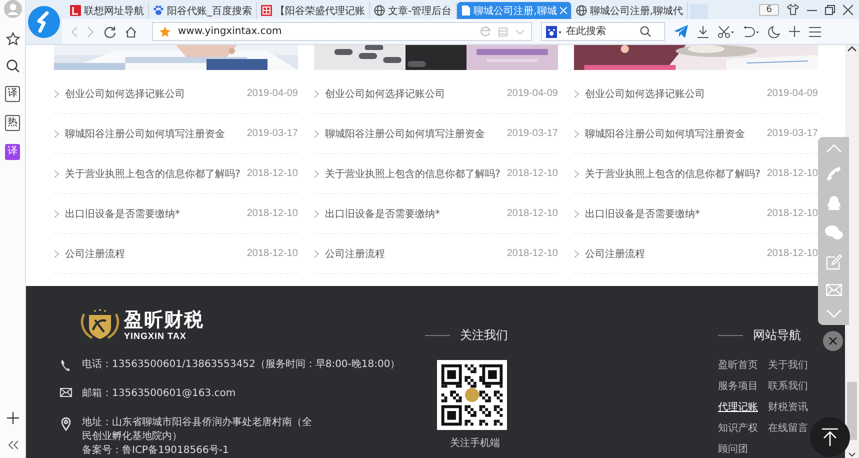  I want to click on contact-text: 备案号：鲁ICP备19018566号-1, so click(155, 451).